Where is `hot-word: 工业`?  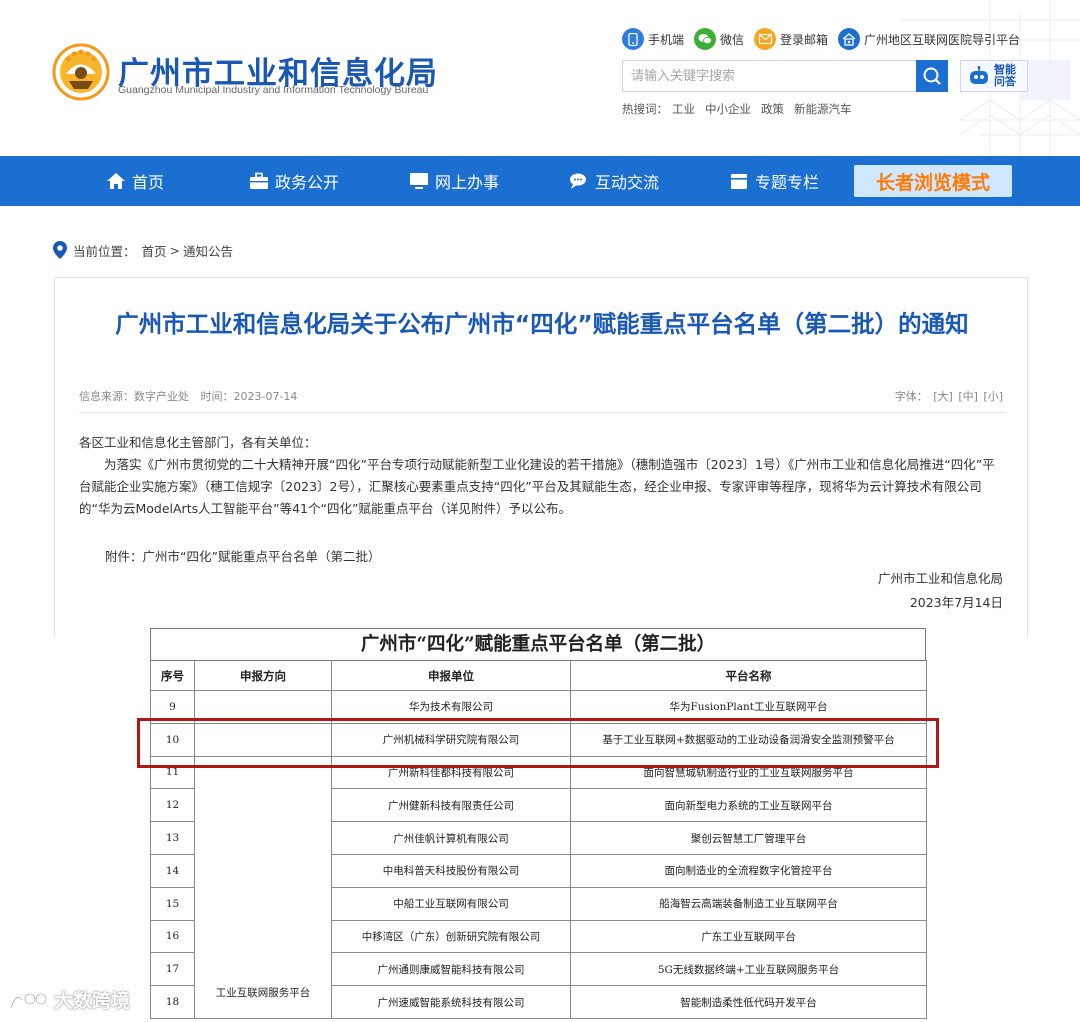 hot-word: 工业 is located at coordinates (683, 109).